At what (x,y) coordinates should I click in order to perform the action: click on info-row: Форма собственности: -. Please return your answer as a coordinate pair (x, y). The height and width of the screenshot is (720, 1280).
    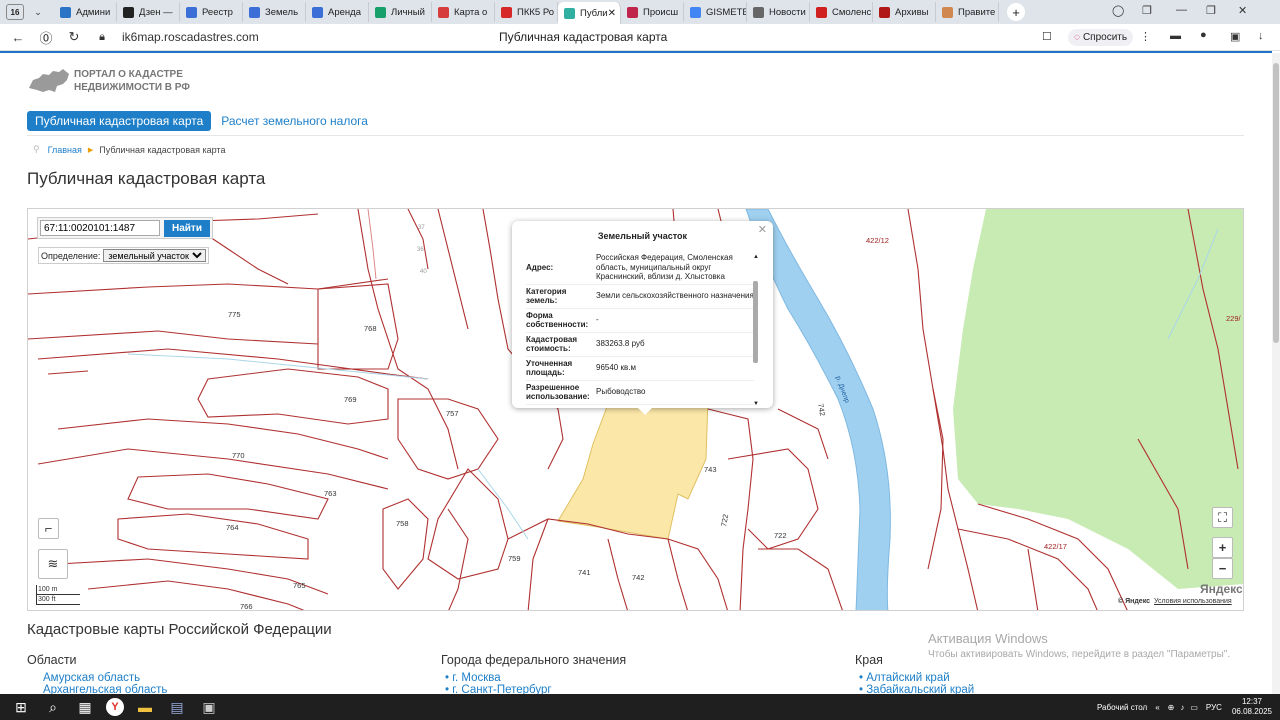
    Looking at the image, I should click on (640, 320).